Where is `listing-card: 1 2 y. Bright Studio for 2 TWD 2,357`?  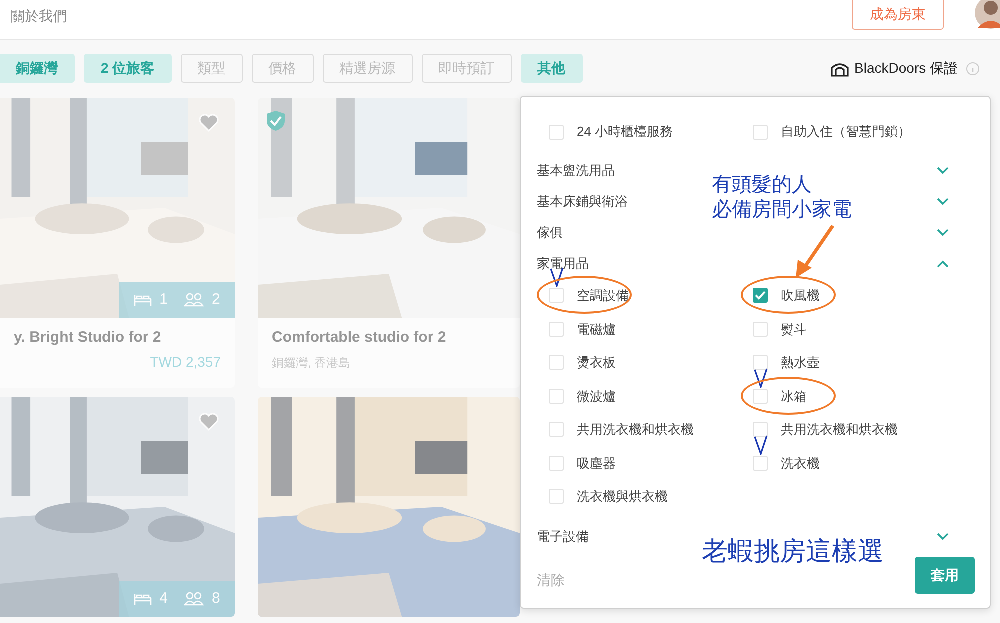 listing-card: 1 2 y. Bright Studio for 2 TWD 2,357 is located at coordinates (117, 243).